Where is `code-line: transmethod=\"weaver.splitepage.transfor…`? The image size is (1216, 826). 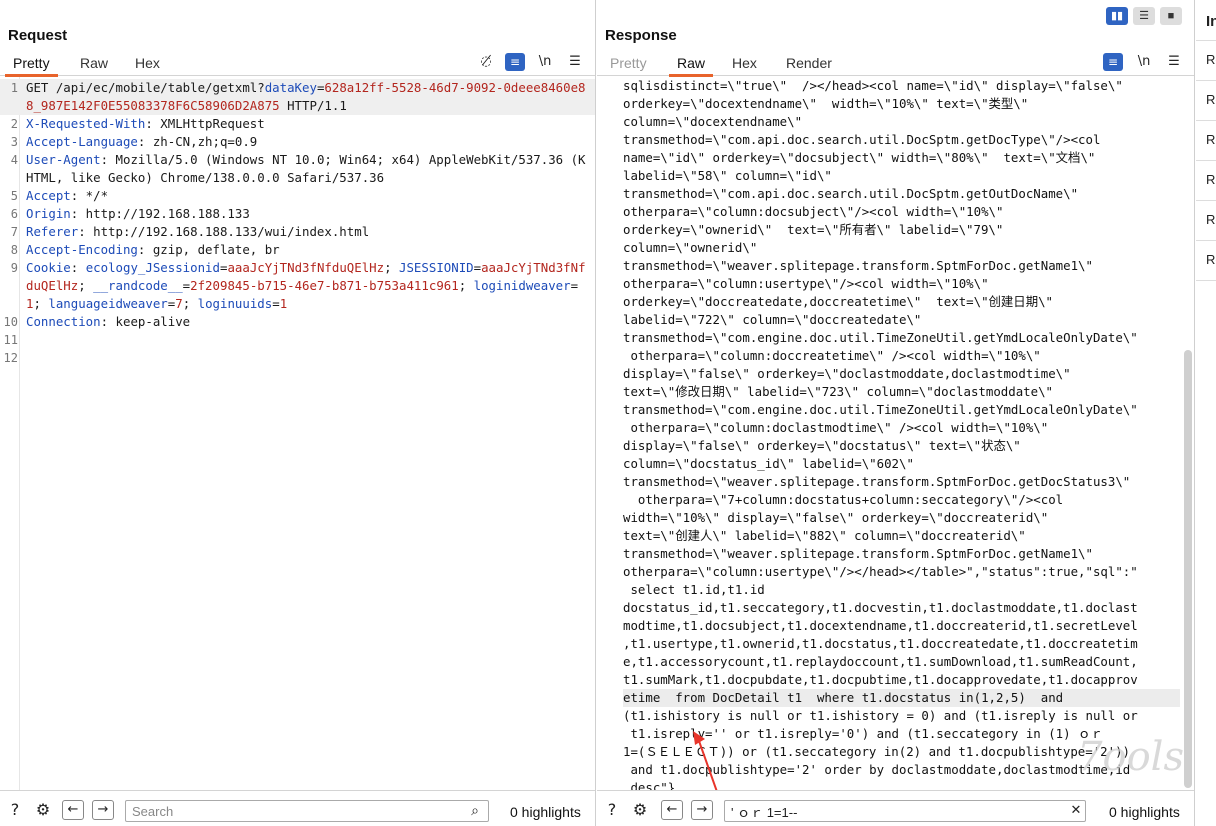 code-line: transmethod=\"weaver.splitepage.transfor… is located at coordinates (858, 553).